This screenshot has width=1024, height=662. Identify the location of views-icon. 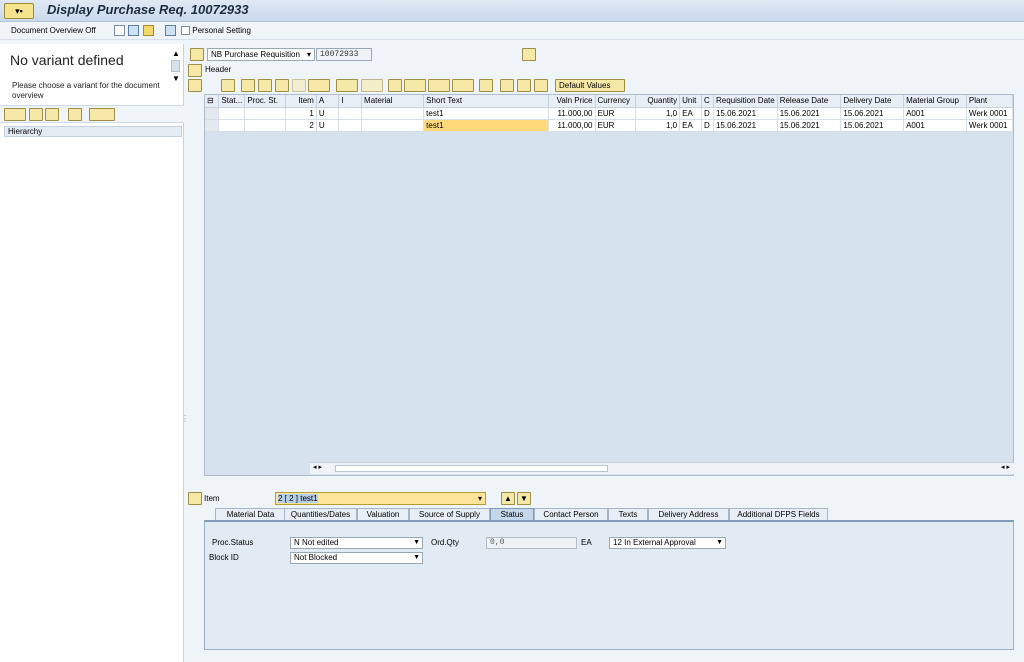
(415, 85).